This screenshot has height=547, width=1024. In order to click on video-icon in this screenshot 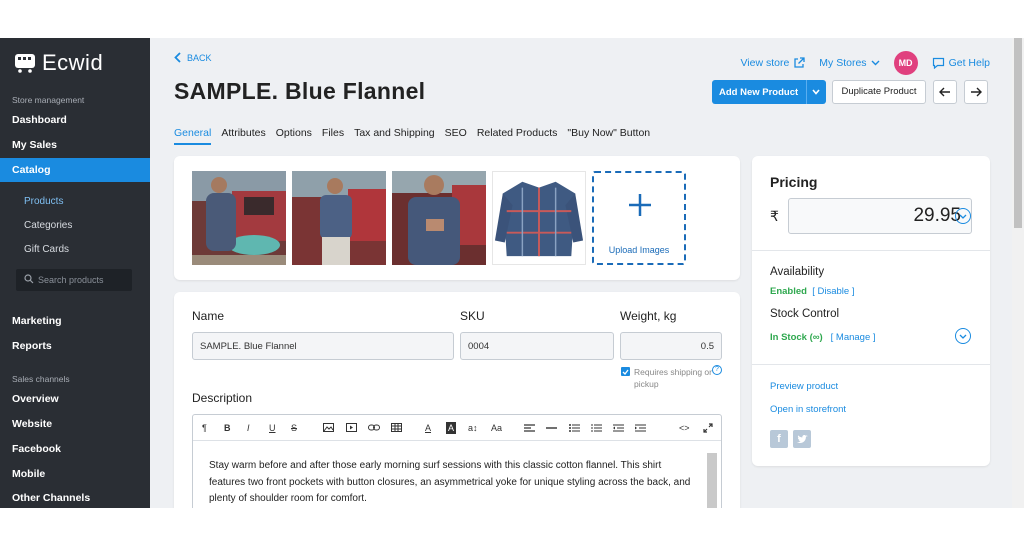, I will do `click(351, 427)`.